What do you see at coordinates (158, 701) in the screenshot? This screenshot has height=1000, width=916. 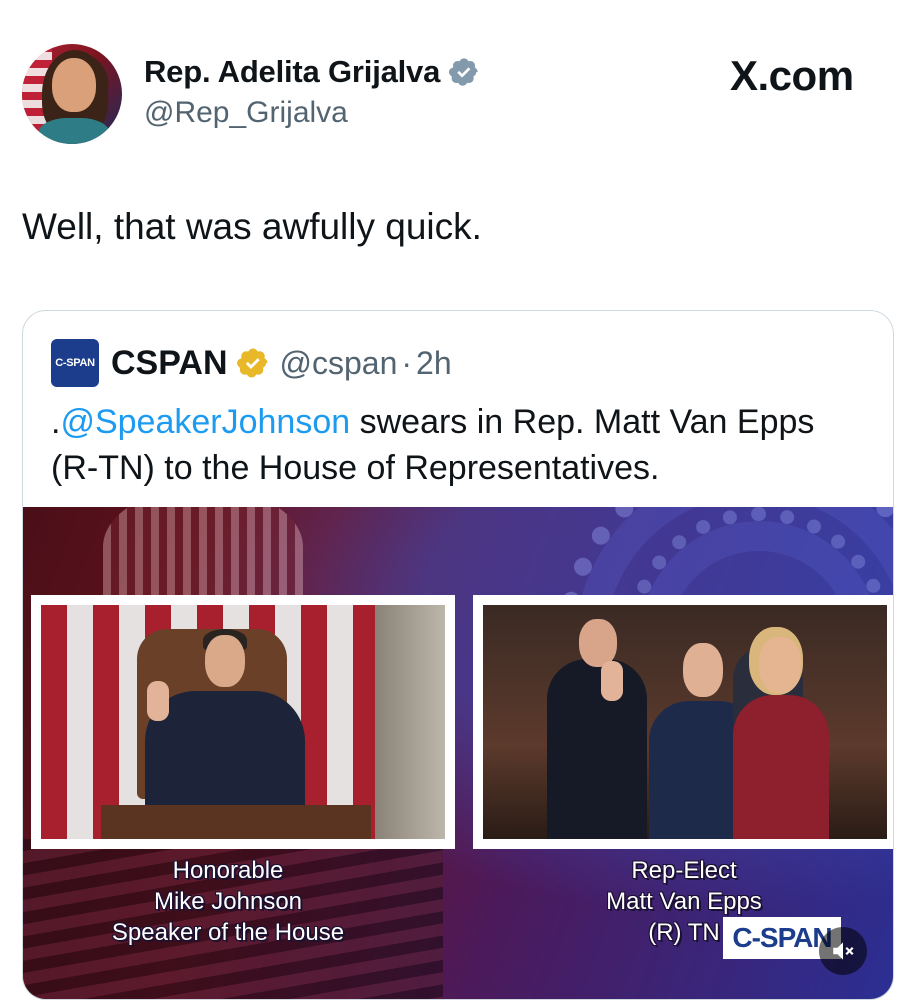 I see `speaker-raised-hand` at bounding box center [158, 701].